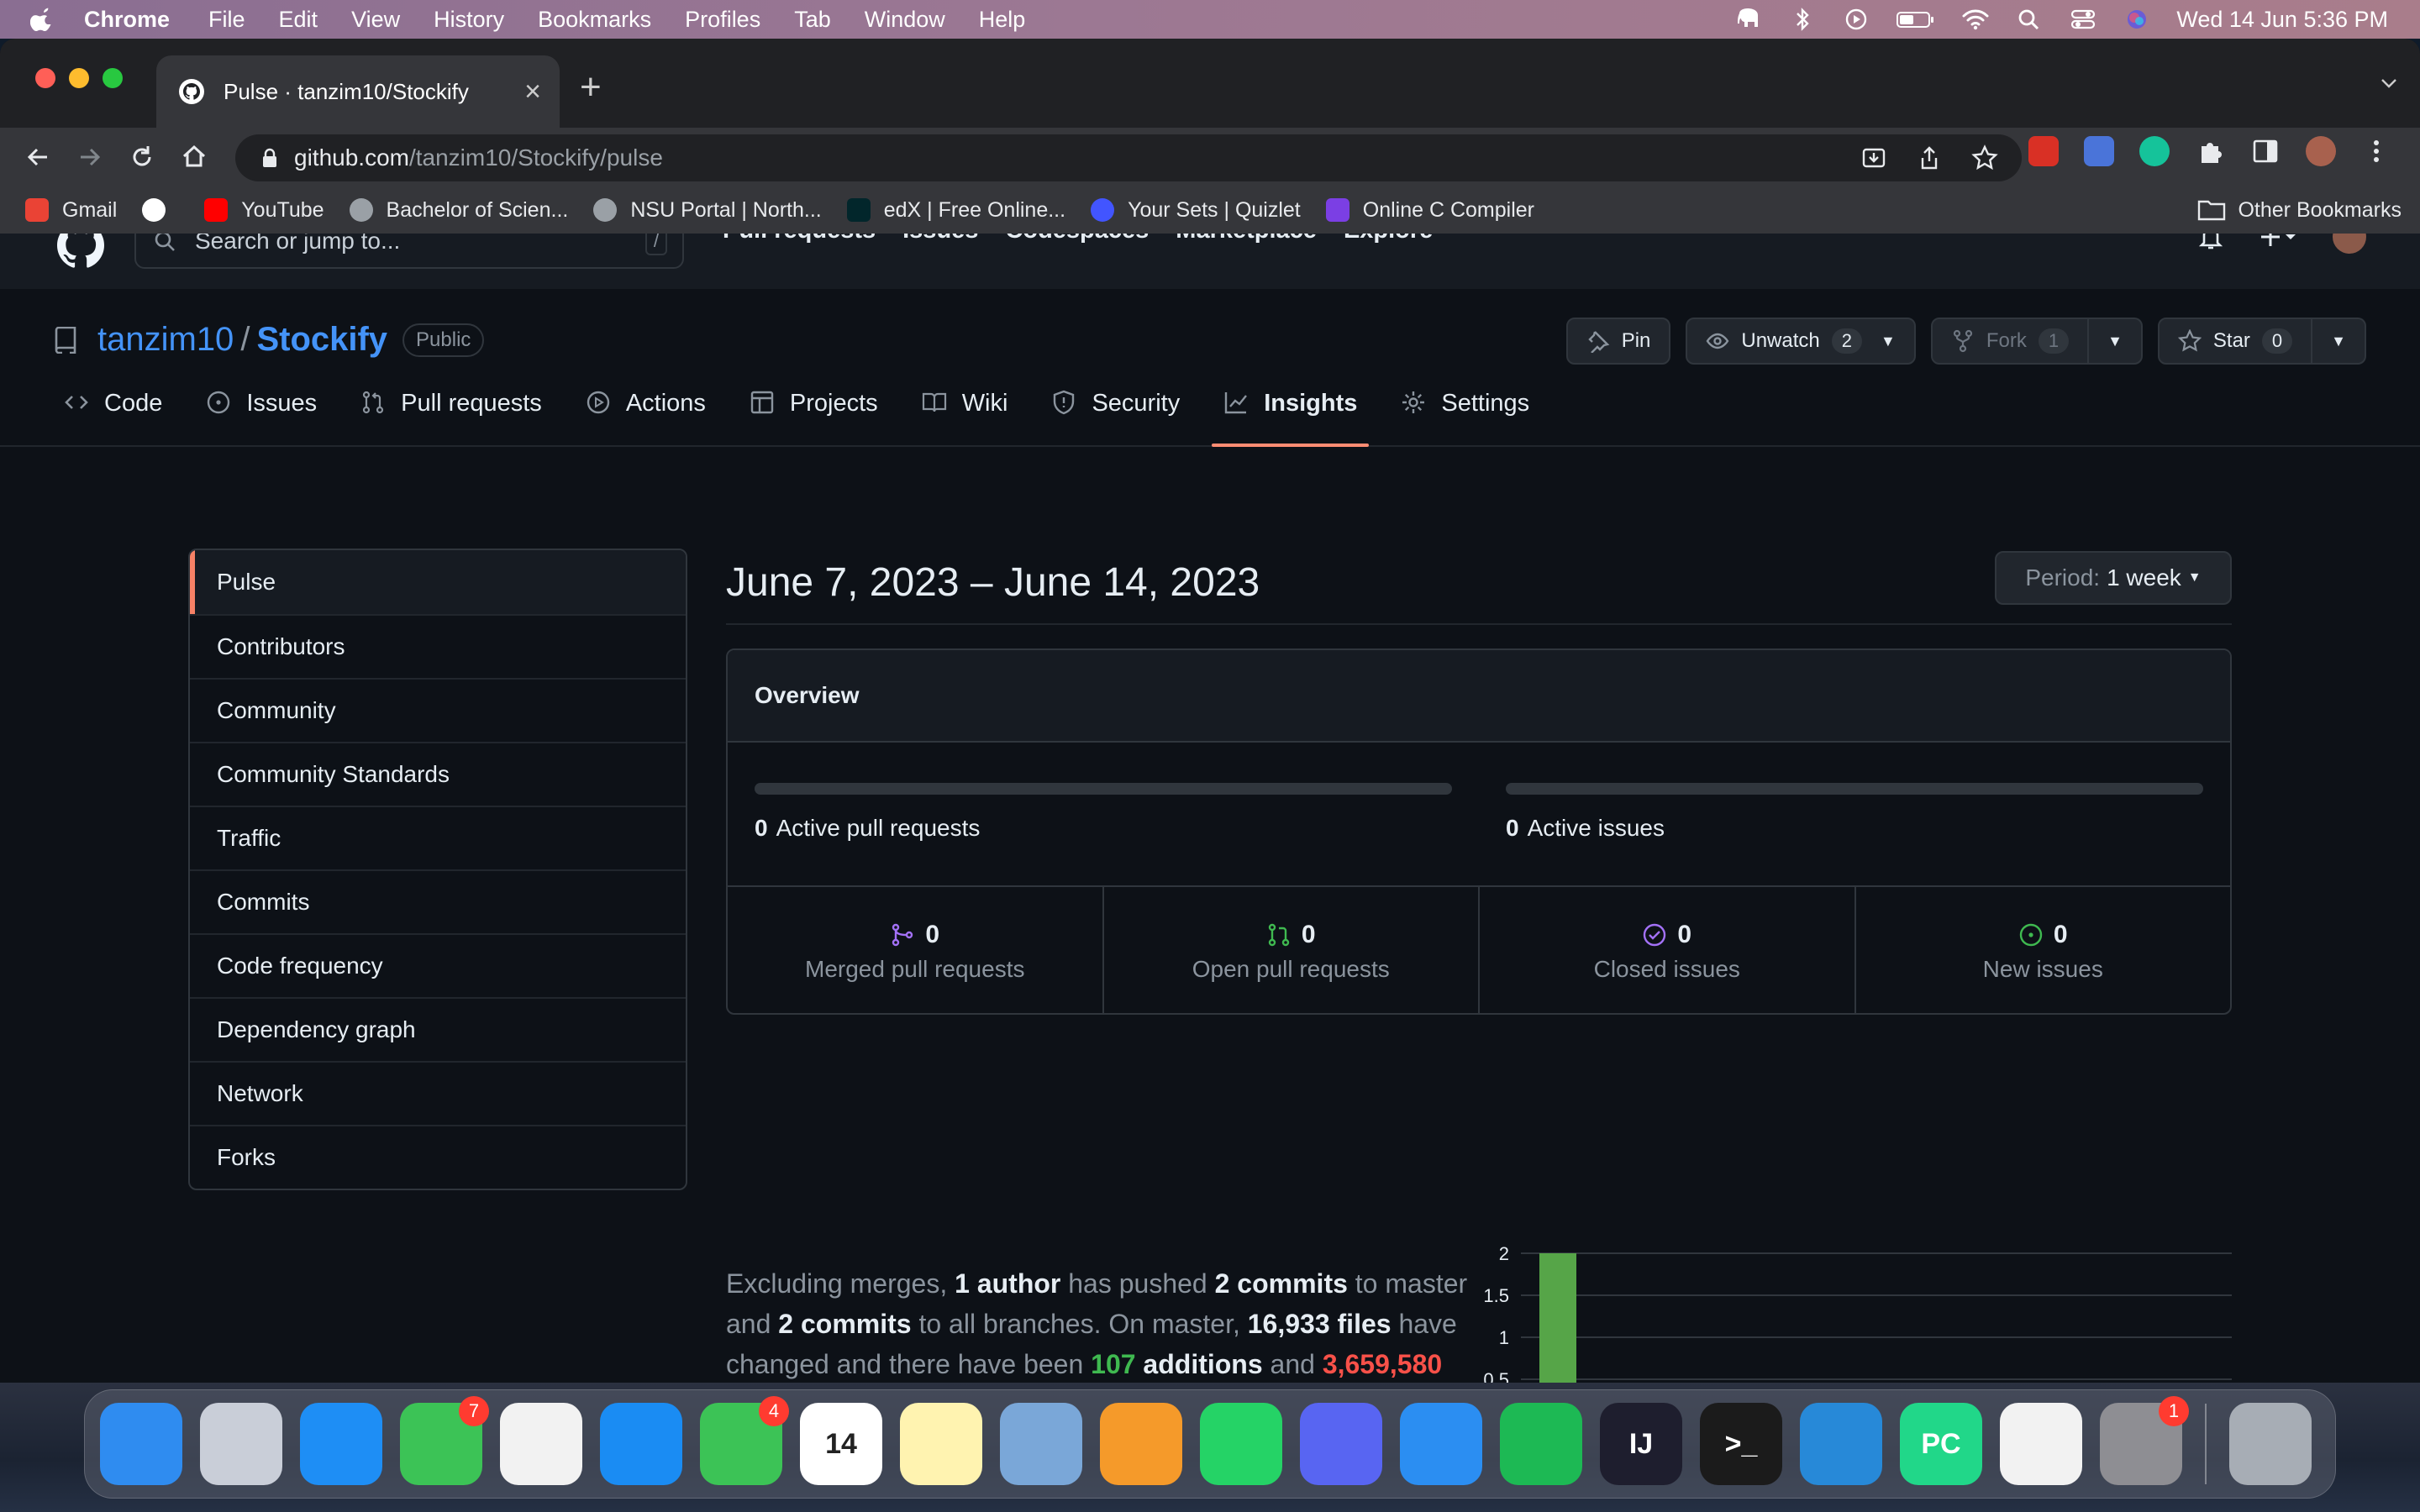 Image resolution: width=2420 pixels, height=1512 pixels. What do you see at coordinates (142, 157) in the screenshot?
I see `reload-icon` at bounding box center [142, 157].